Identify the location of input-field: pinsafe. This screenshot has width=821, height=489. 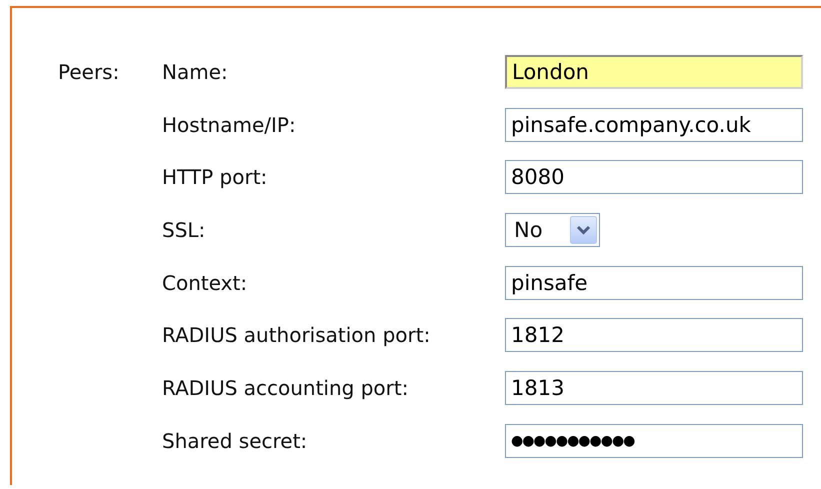
(654, 283).